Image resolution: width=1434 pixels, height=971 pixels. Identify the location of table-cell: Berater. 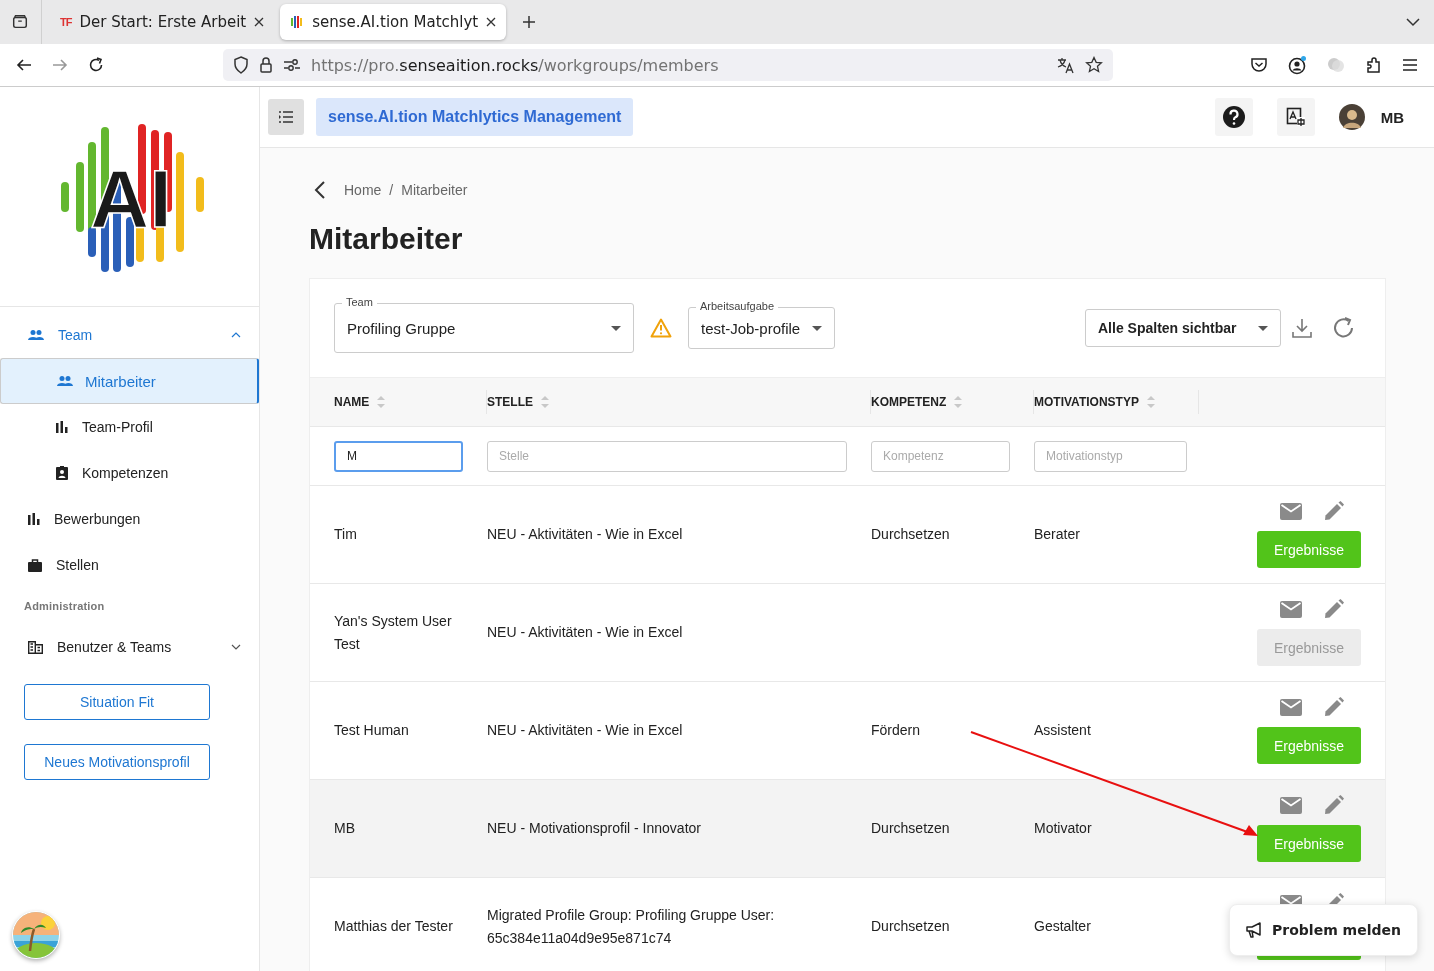
(1057, 534).